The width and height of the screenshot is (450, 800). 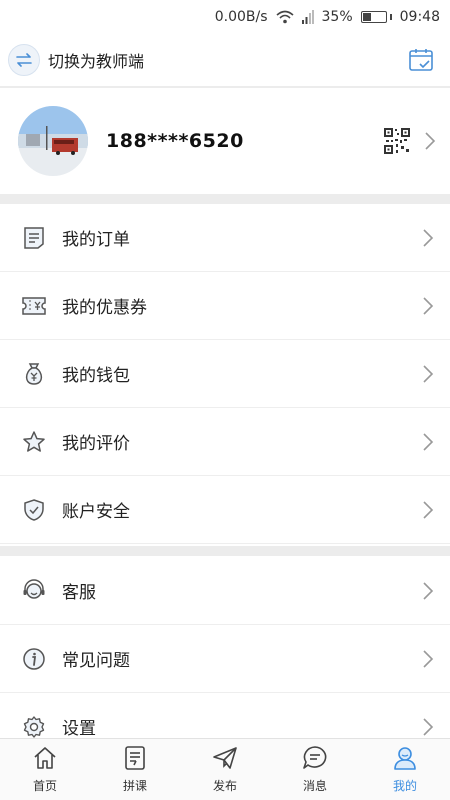 What do you see at coordinates (34, 238) in the screenshot?
I see `order-icon` at bounding box center [34, 238].